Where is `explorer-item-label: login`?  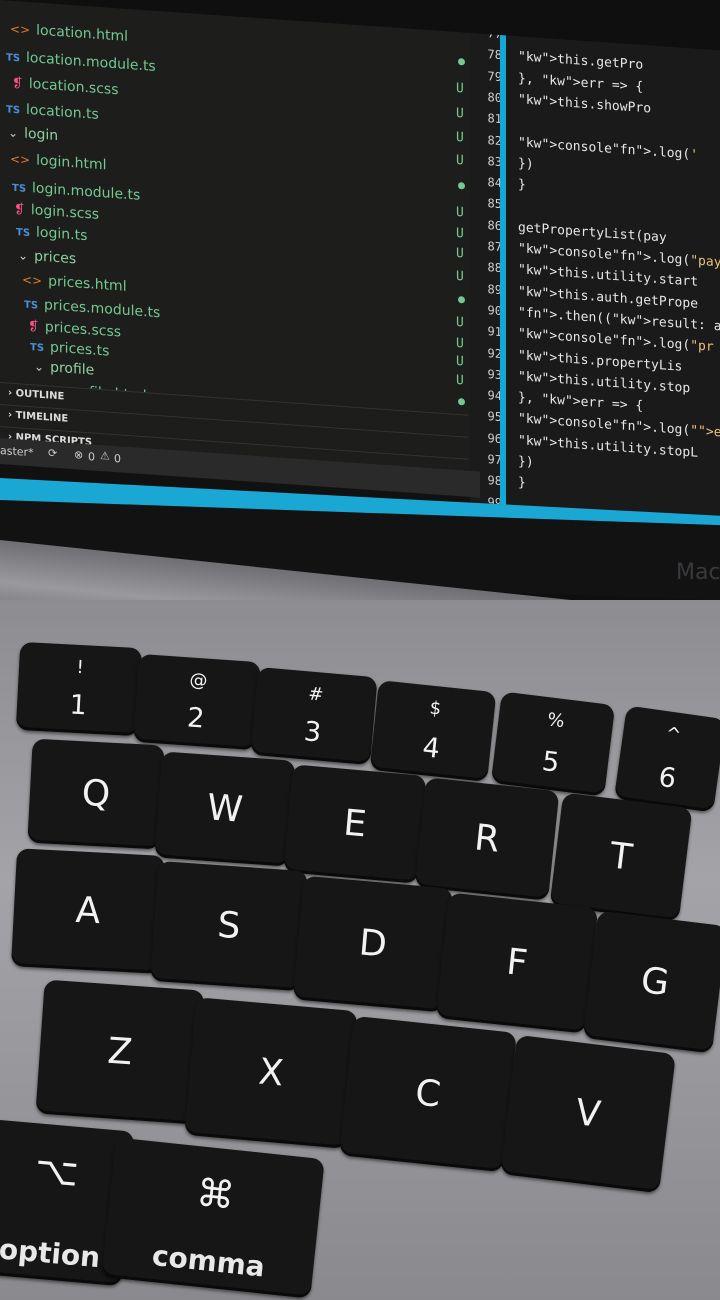
explorer-item-label: login is located at coordinates (41, 135).